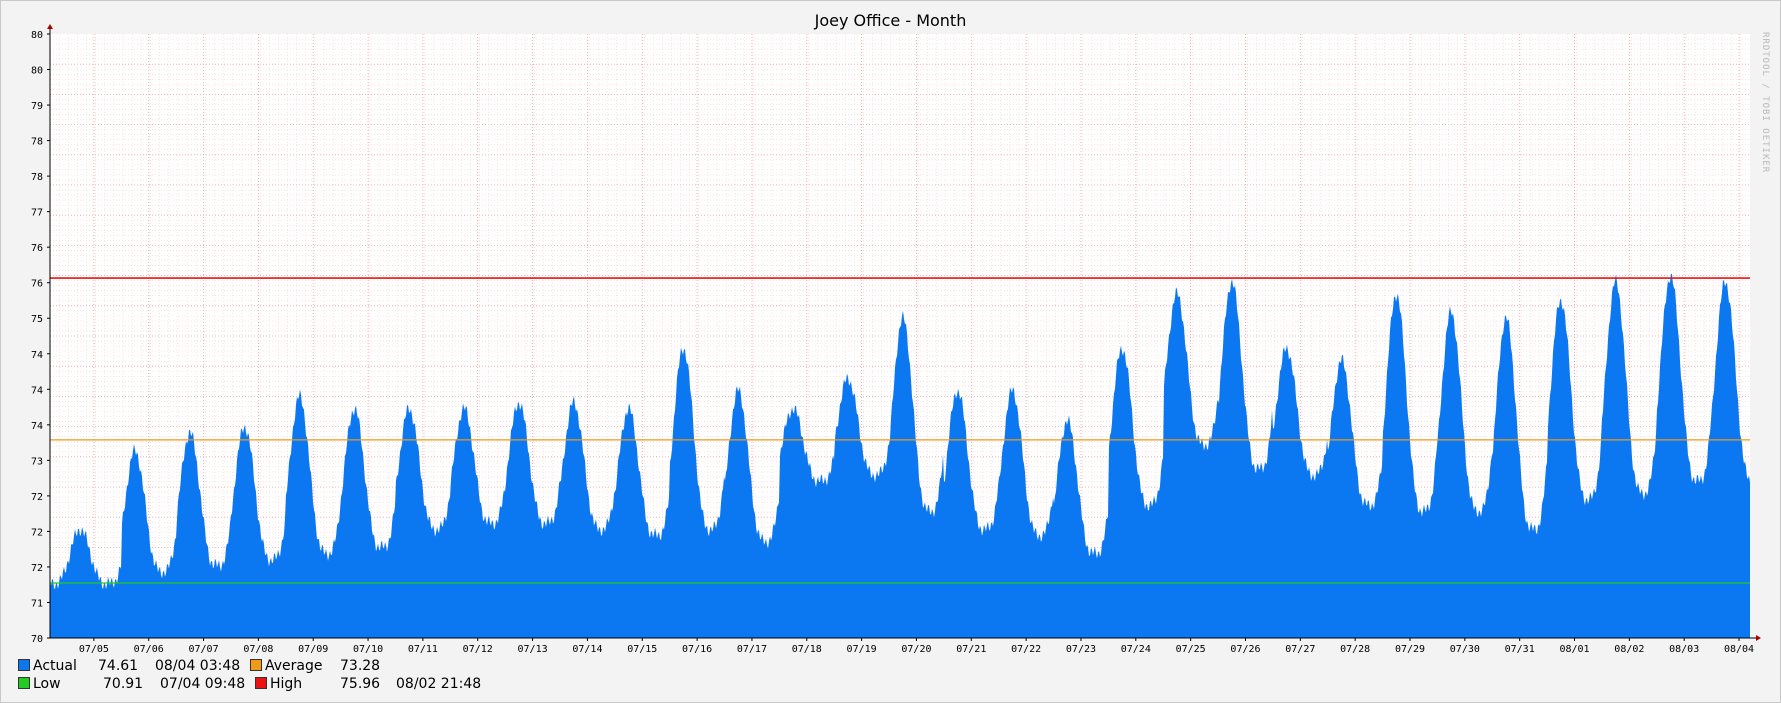  I want to click on x-tick-label: 07/11, so click(423, 649).